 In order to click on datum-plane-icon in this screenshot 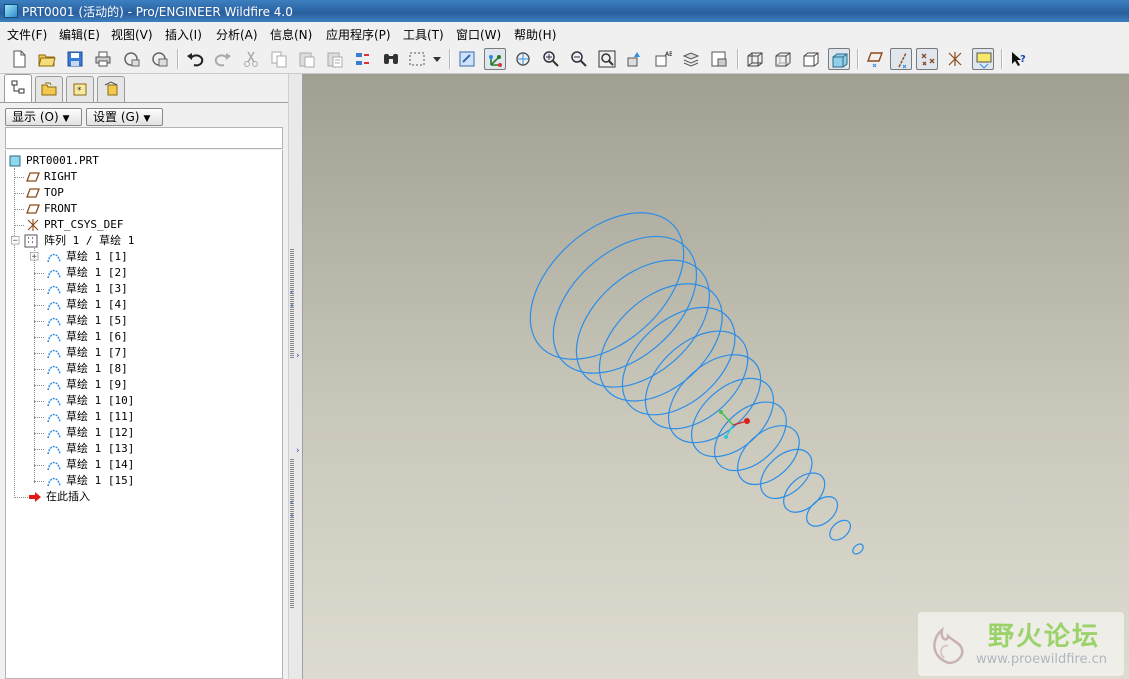, I will do `click(33, 177)`.